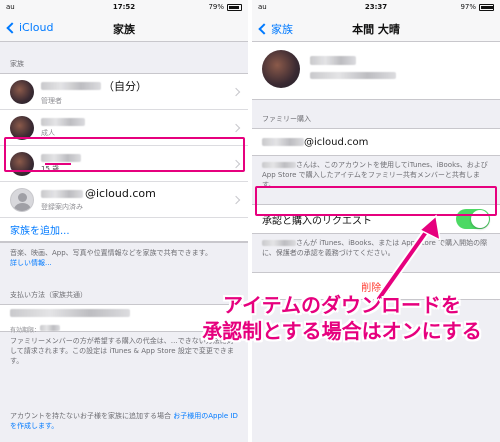 The width and height of the screenshot is (500, 442). What do you see at coordinates (70, 313) in the screenshot?
I see `blurred-card` at bounding box center [70, 313].